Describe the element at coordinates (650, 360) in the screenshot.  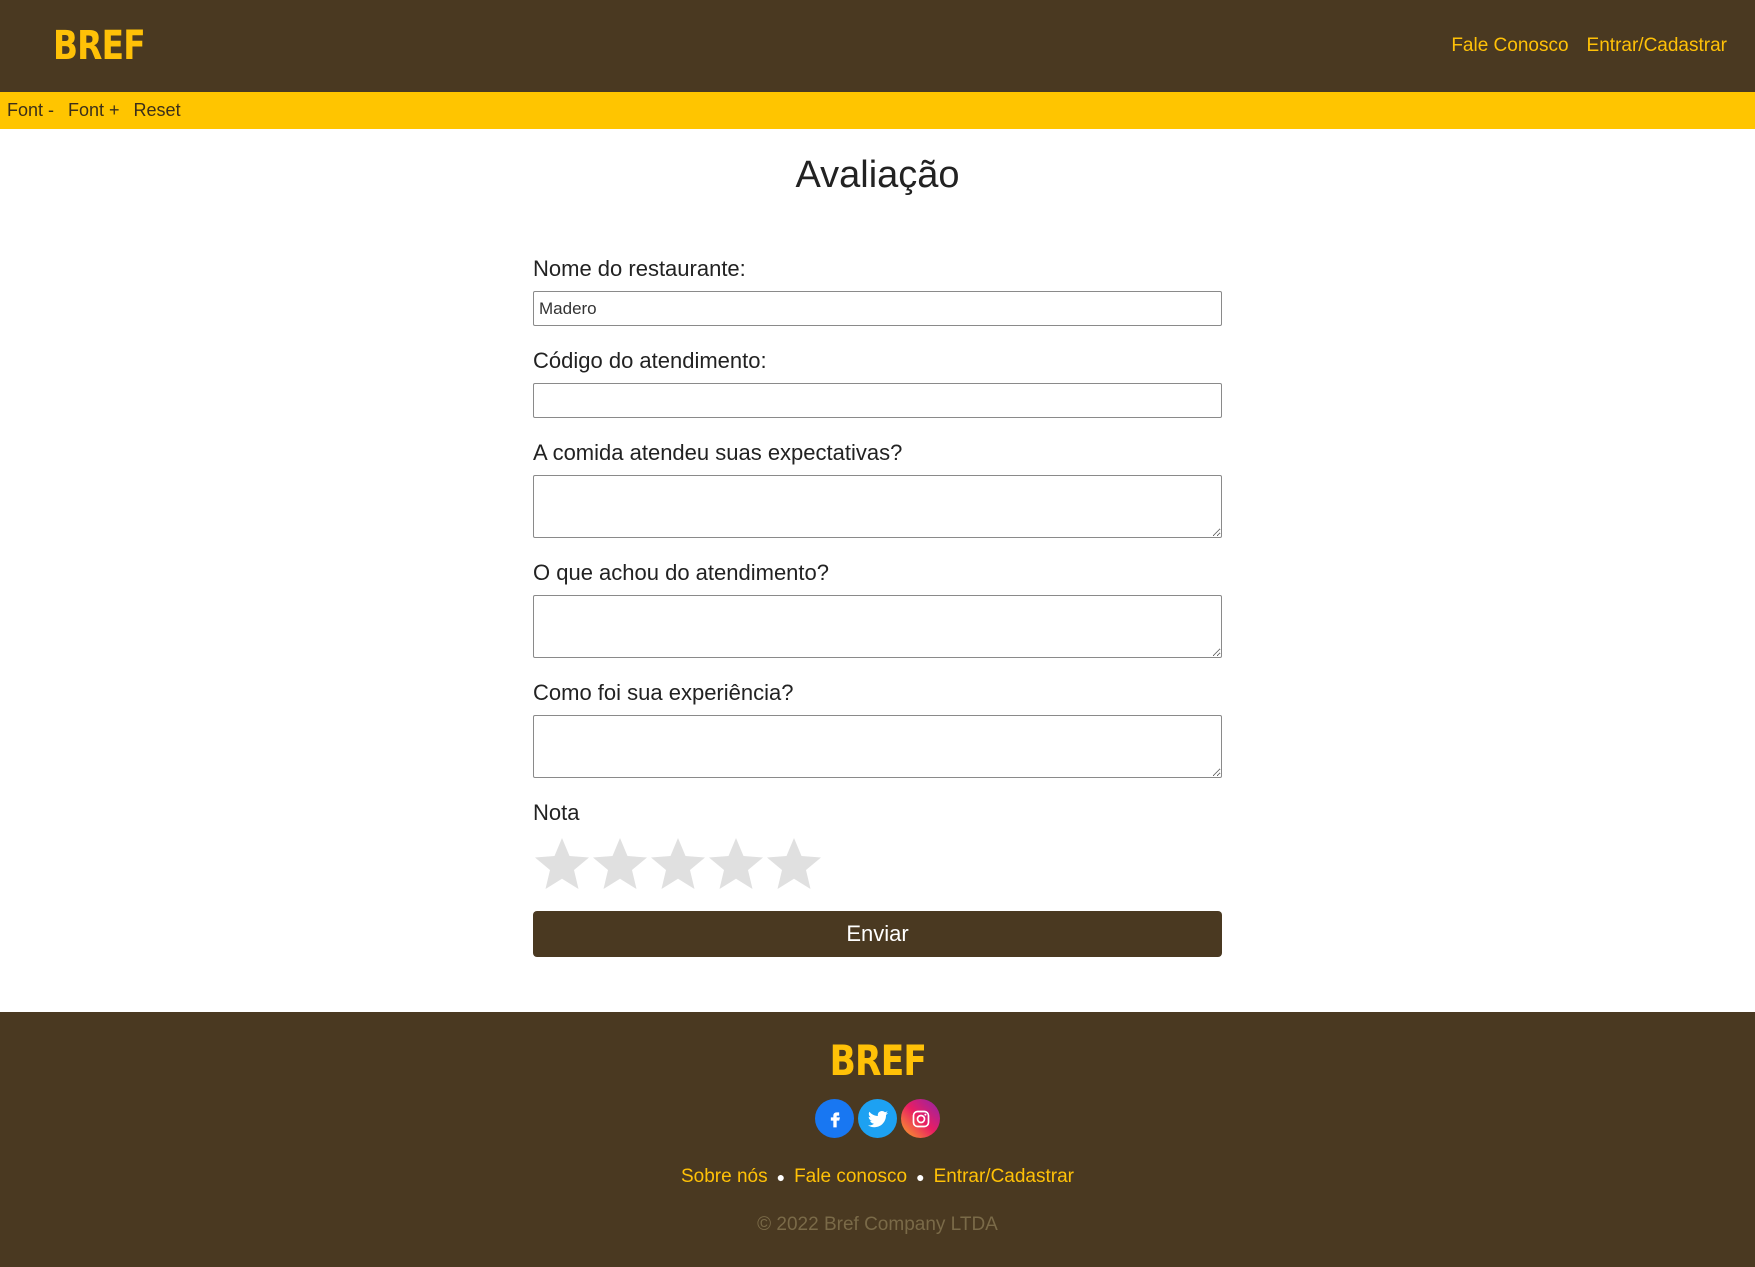
I see `code-label: Código do atendimento:` at that location.